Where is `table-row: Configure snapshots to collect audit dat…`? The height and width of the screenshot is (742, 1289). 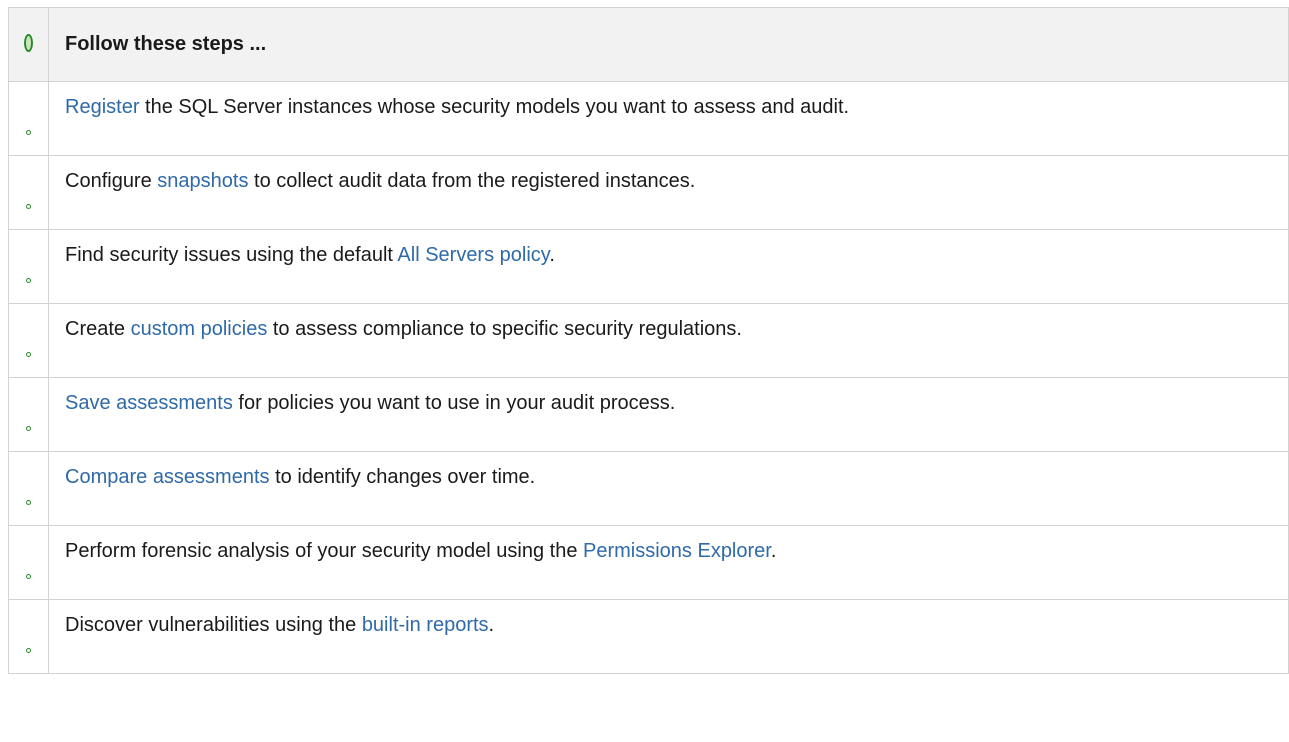
table-row: Configure snapshots to collect audit dat… is located at coordinates (648, 192).